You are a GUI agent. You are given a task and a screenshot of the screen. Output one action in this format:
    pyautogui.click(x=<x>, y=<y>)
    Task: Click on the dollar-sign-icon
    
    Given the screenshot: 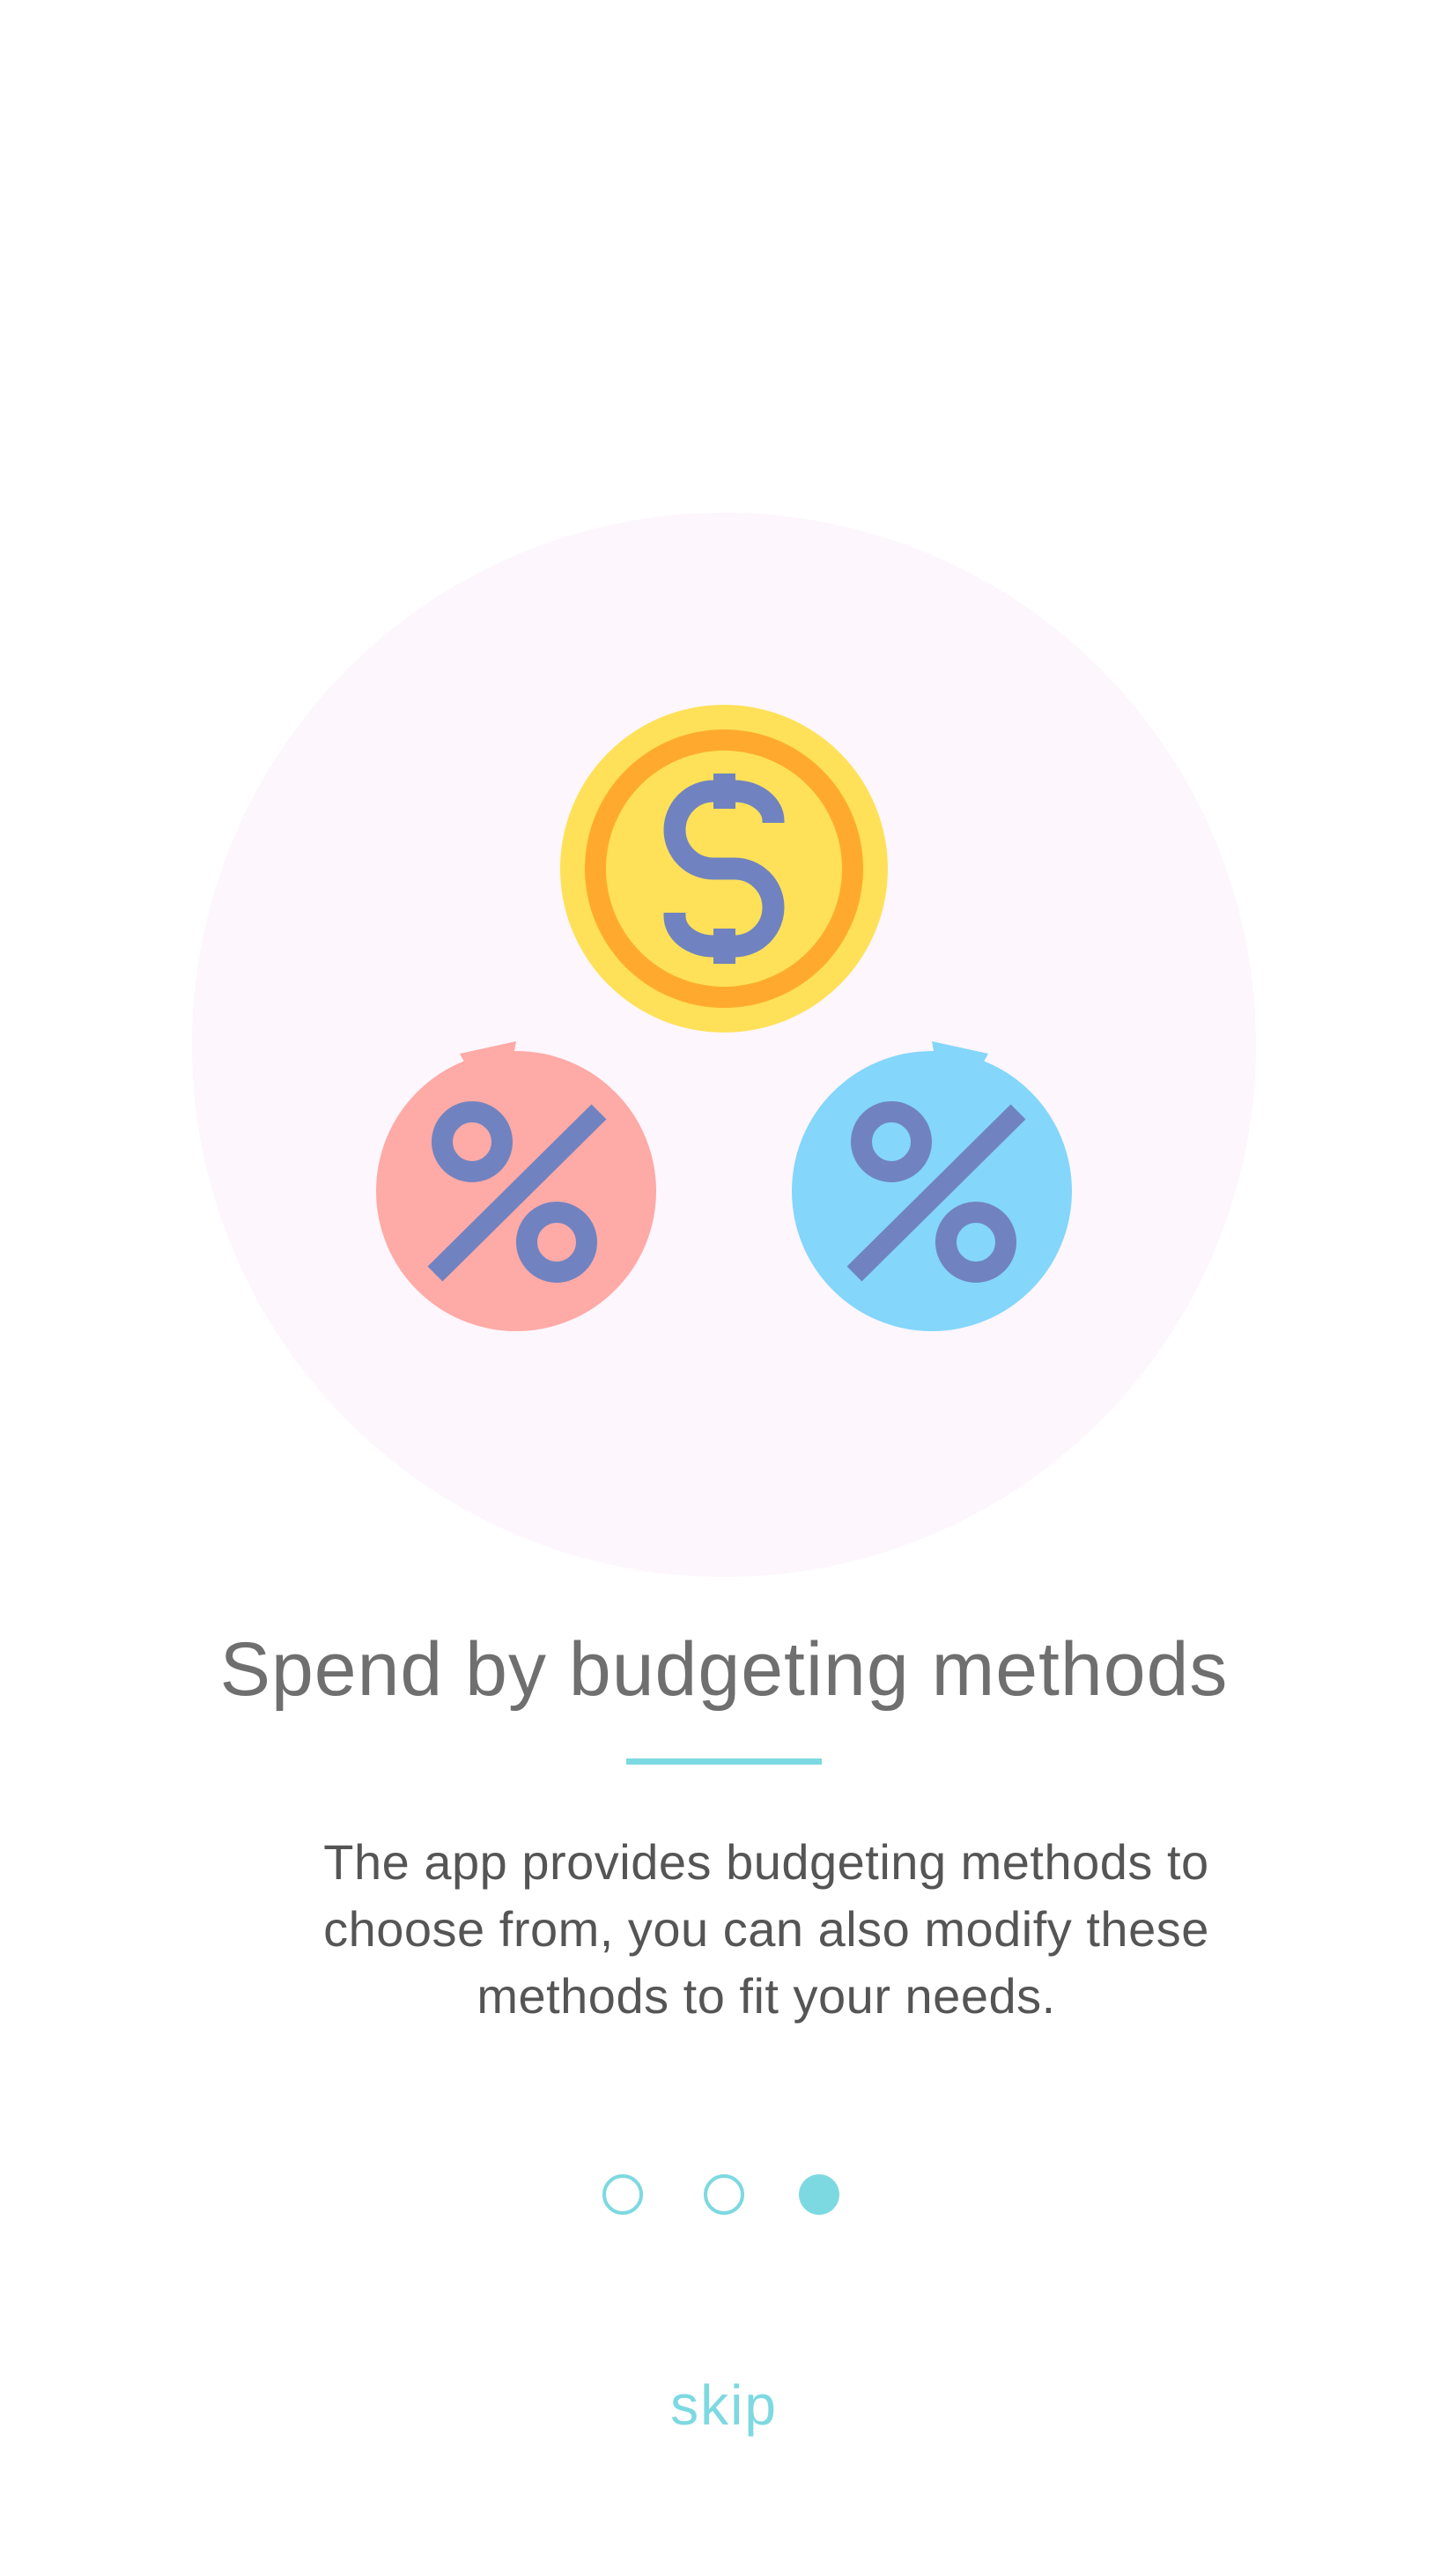 What is the action you would take?
    pyautogui.click(x=724, y=869)
    